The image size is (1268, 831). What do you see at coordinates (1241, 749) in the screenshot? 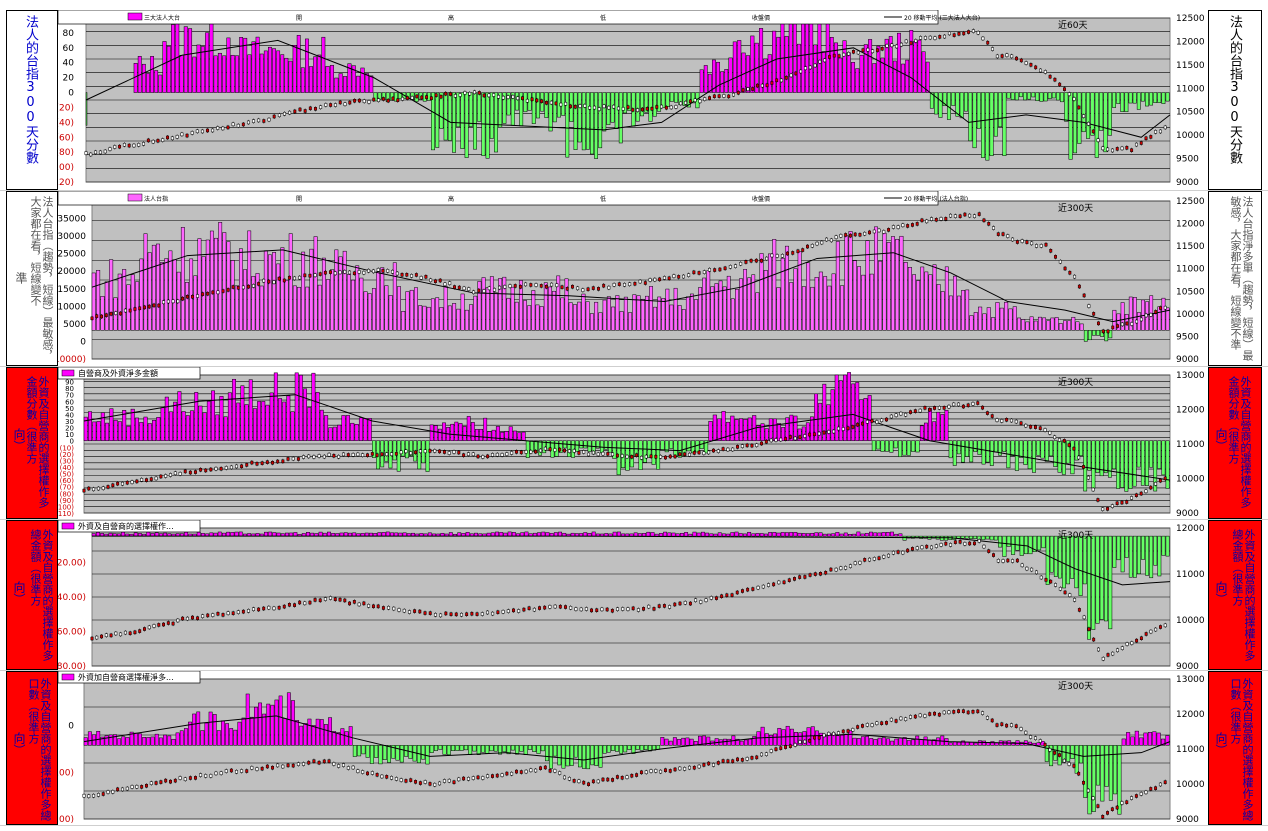
I see `right-label-text: 外資及自營商的選擇權作多總口數（很準方` at bounding box center [1241, 749].